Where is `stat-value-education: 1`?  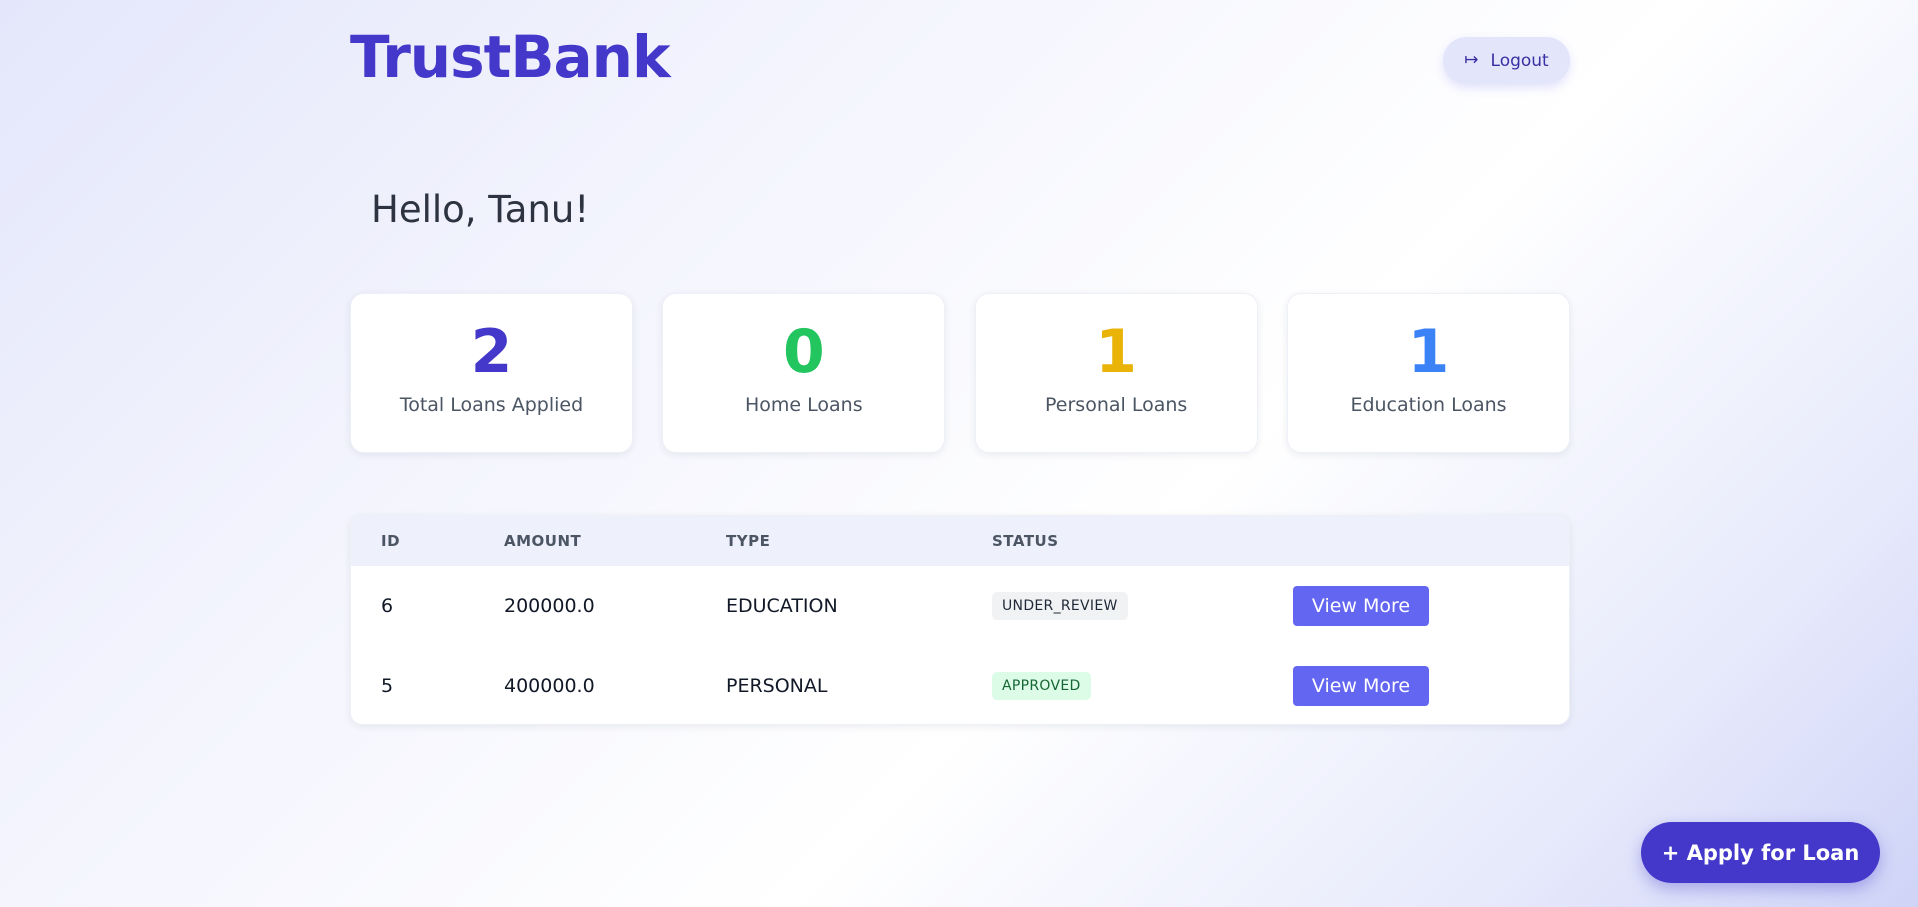 stat-value-education: 1 is located at coordinates (1428, 352).